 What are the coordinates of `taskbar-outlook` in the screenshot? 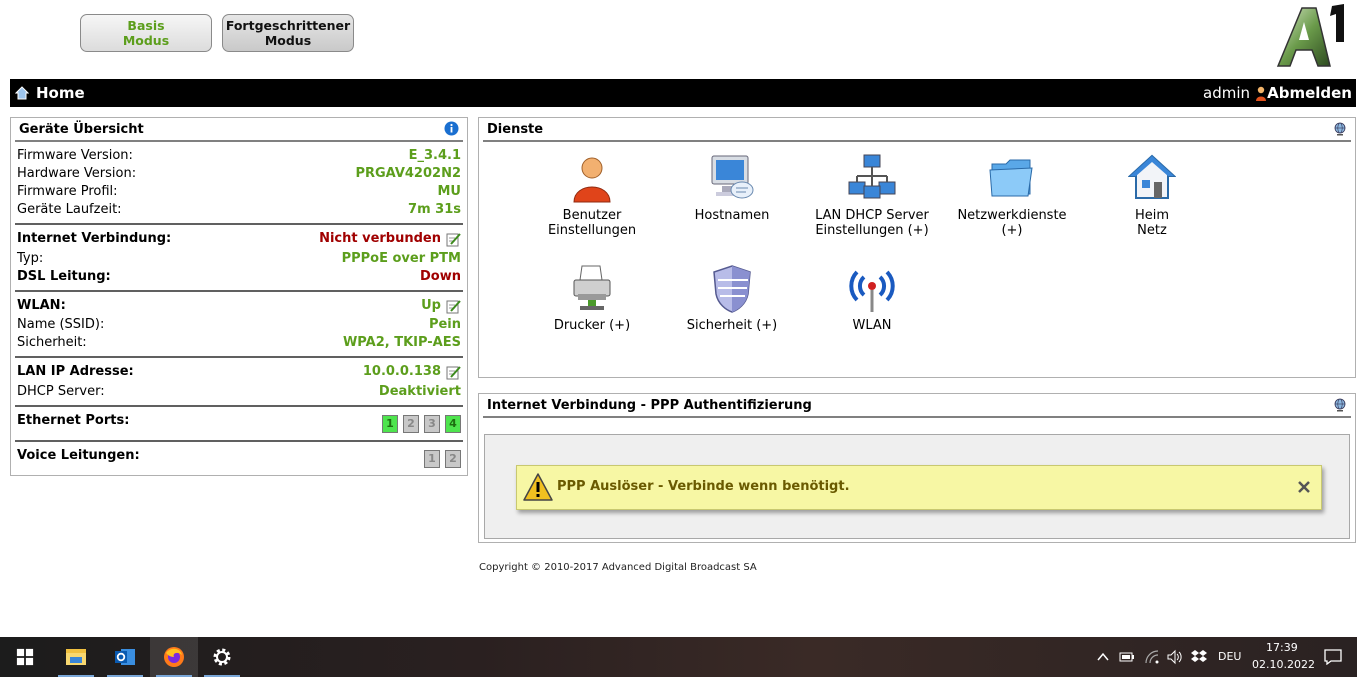 It's located at (125, 657).